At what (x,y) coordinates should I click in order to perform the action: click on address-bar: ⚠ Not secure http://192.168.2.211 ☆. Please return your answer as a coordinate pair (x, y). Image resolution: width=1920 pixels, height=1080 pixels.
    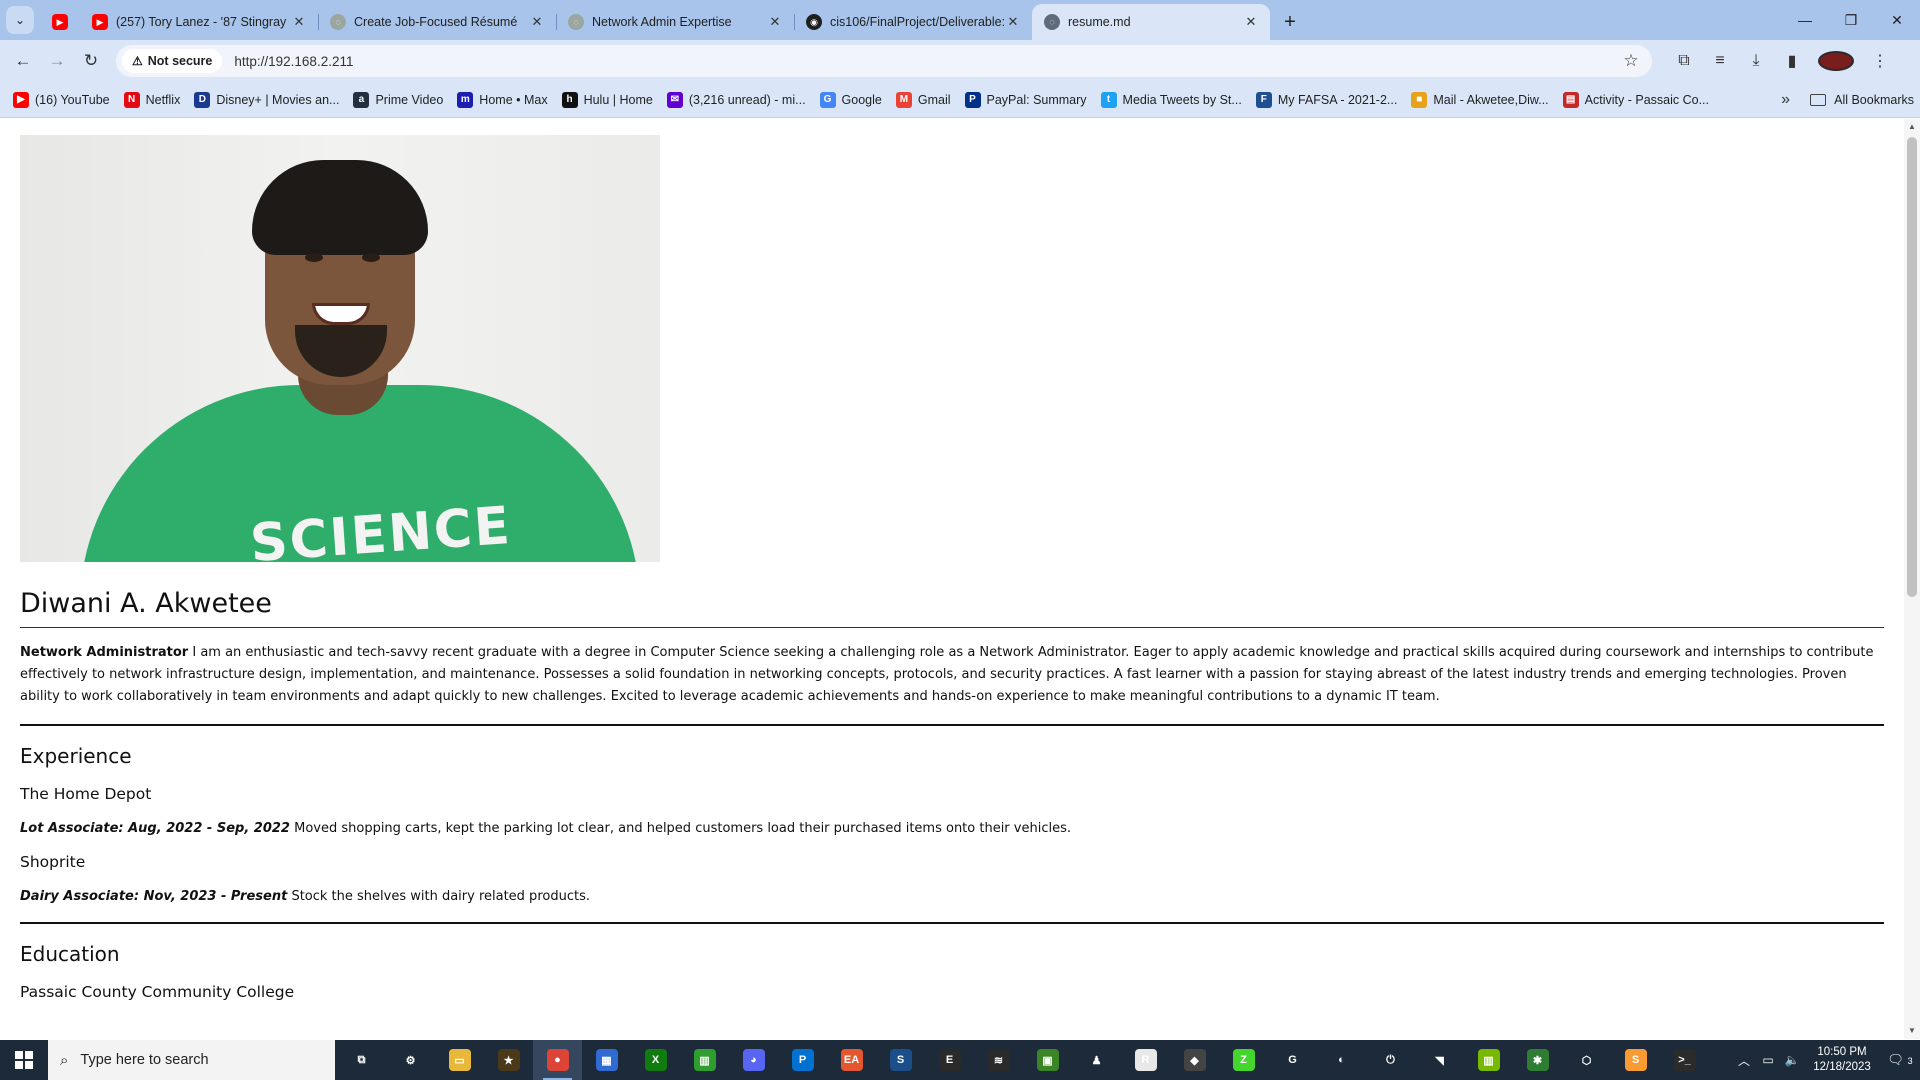
    Looking at the image, I should click on (884, 61).